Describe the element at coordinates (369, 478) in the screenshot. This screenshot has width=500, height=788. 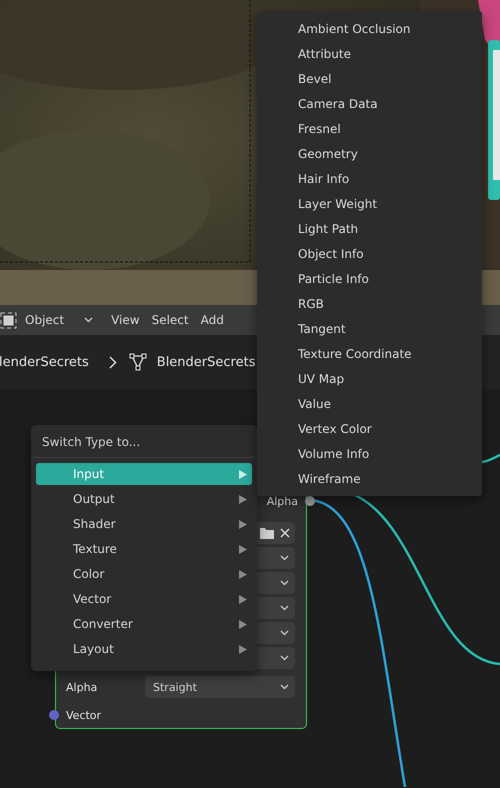
I see `menu-item: Wireframe` at that location.